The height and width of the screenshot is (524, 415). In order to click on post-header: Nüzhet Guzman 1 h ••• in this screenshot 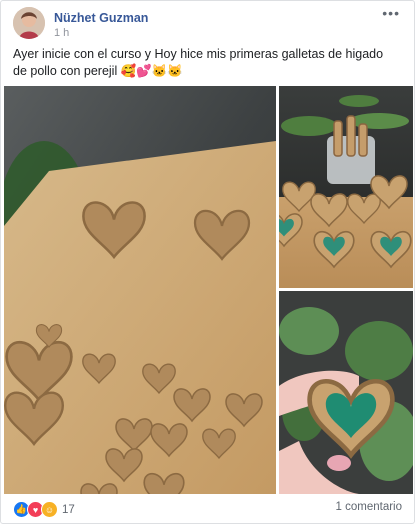, I will do `click(207, 23)`.